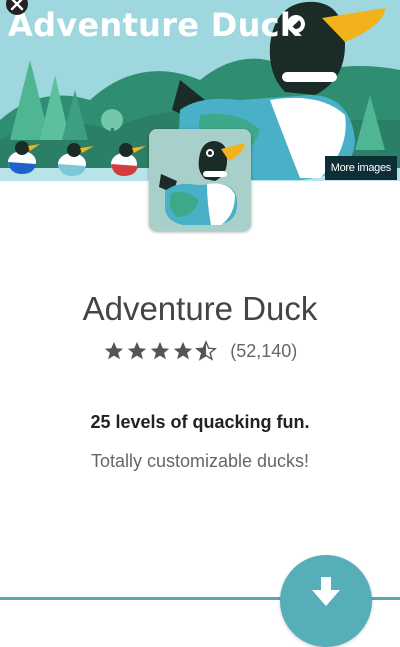  What do you see at coordinates (200, 422) in the screenshot?
I see `app-tagline: 25 levels of quacking fun.` at bounding box center [200, 422].